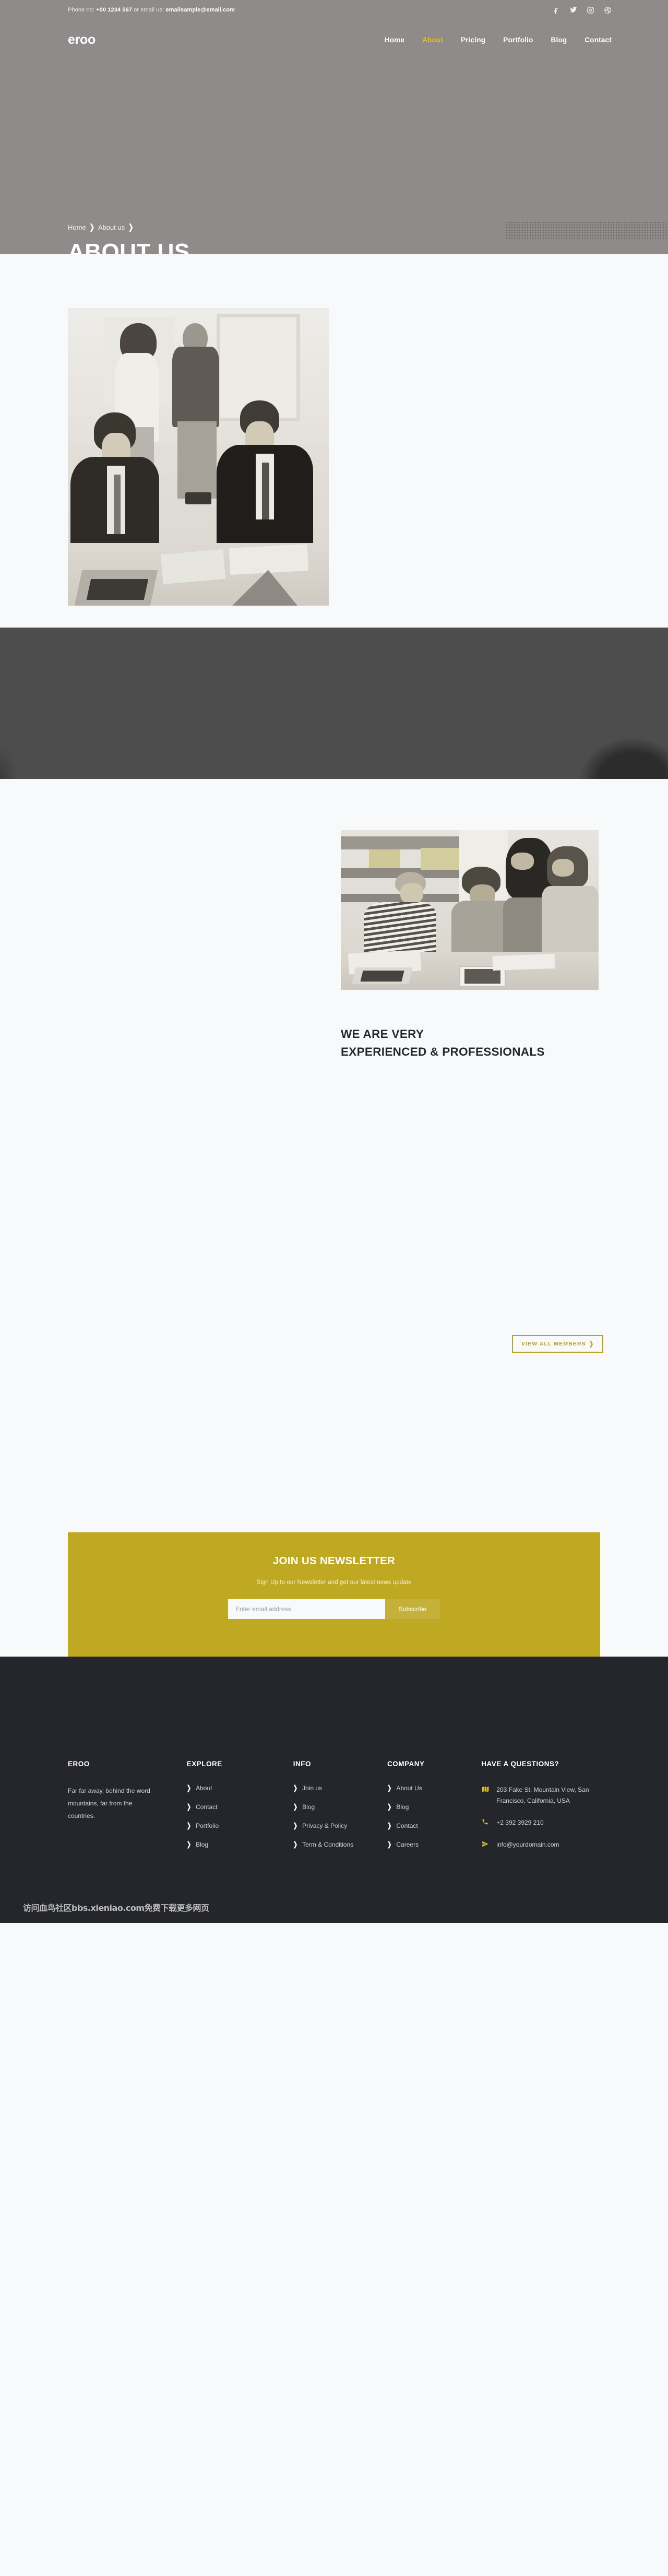 This screenshot has height=2576, width=668. I want to click on hero-texture-decoration, so click(587, 230).